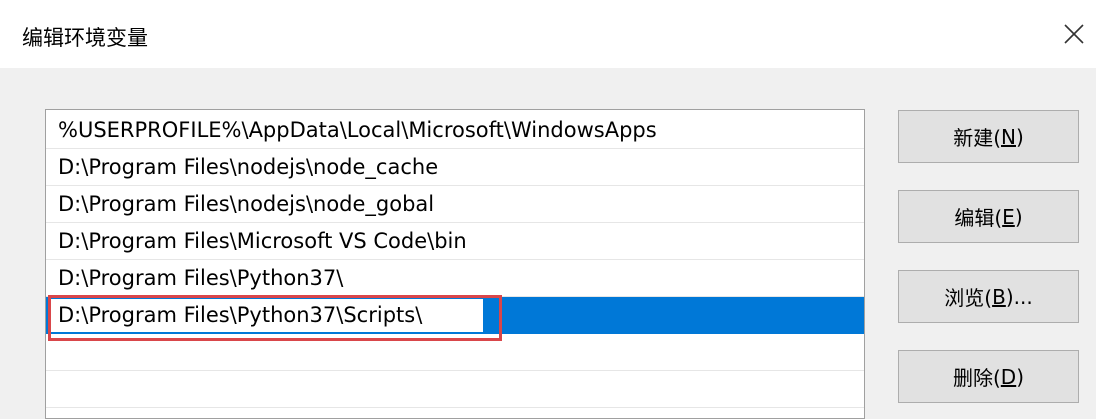 This screenshot has height=419, width=1096. Describe the element at coordinates (262, 241) in the screenshot. I see `list-item-text: D:\Program Files\Microsoft VS Code\bin` at that location.